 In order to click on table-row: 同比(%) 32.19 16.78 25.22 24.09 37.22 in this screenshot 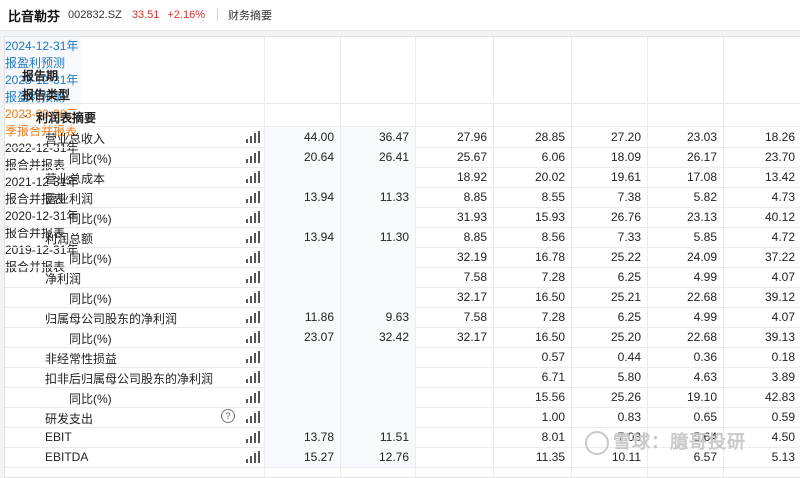, I will do `click(402, 257)`.